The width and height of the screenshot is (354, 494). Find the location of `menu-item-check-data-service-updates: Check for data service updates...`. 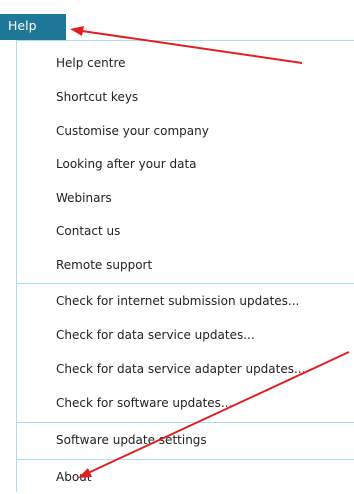

menu-item-check-data-service-updates: Check for data service updates... is located at coordinates (185, 335).